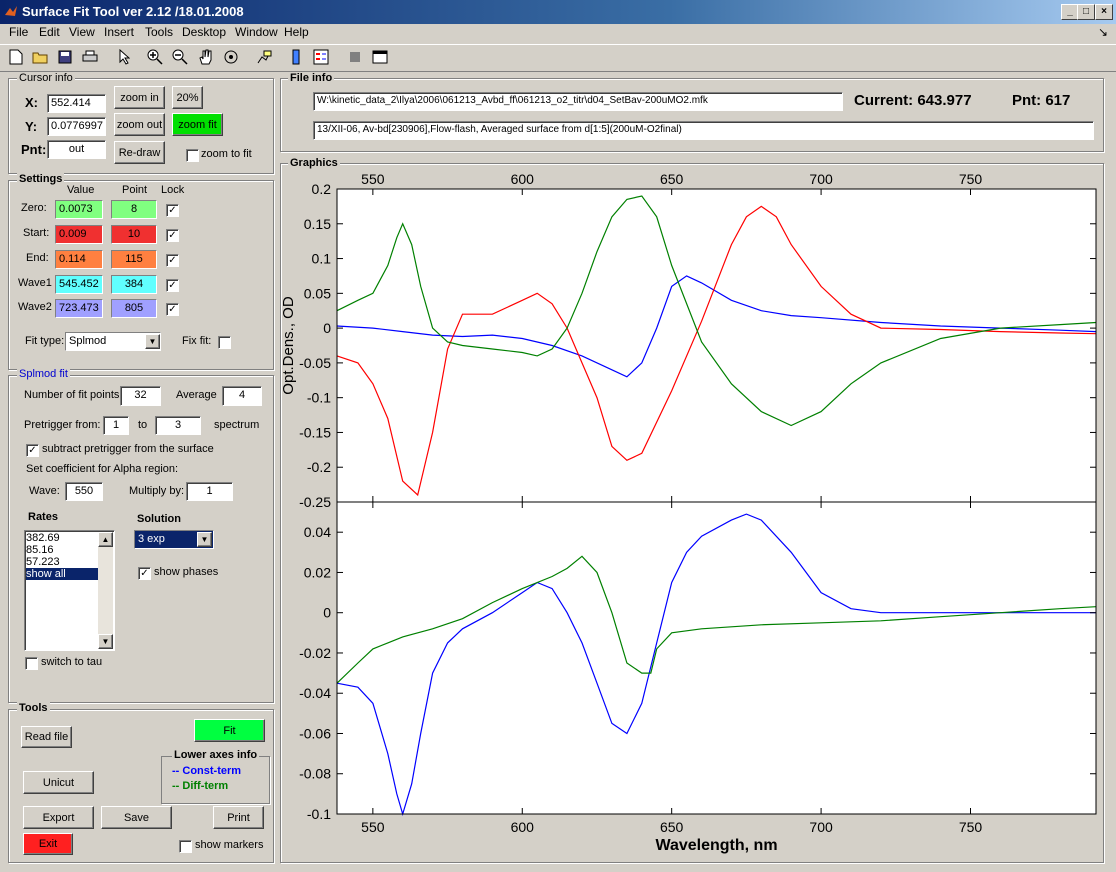  Describe the element at coordinates (172, 309) in the screenshot. I see `wave2-lock-checkbox: ✓` at that location.